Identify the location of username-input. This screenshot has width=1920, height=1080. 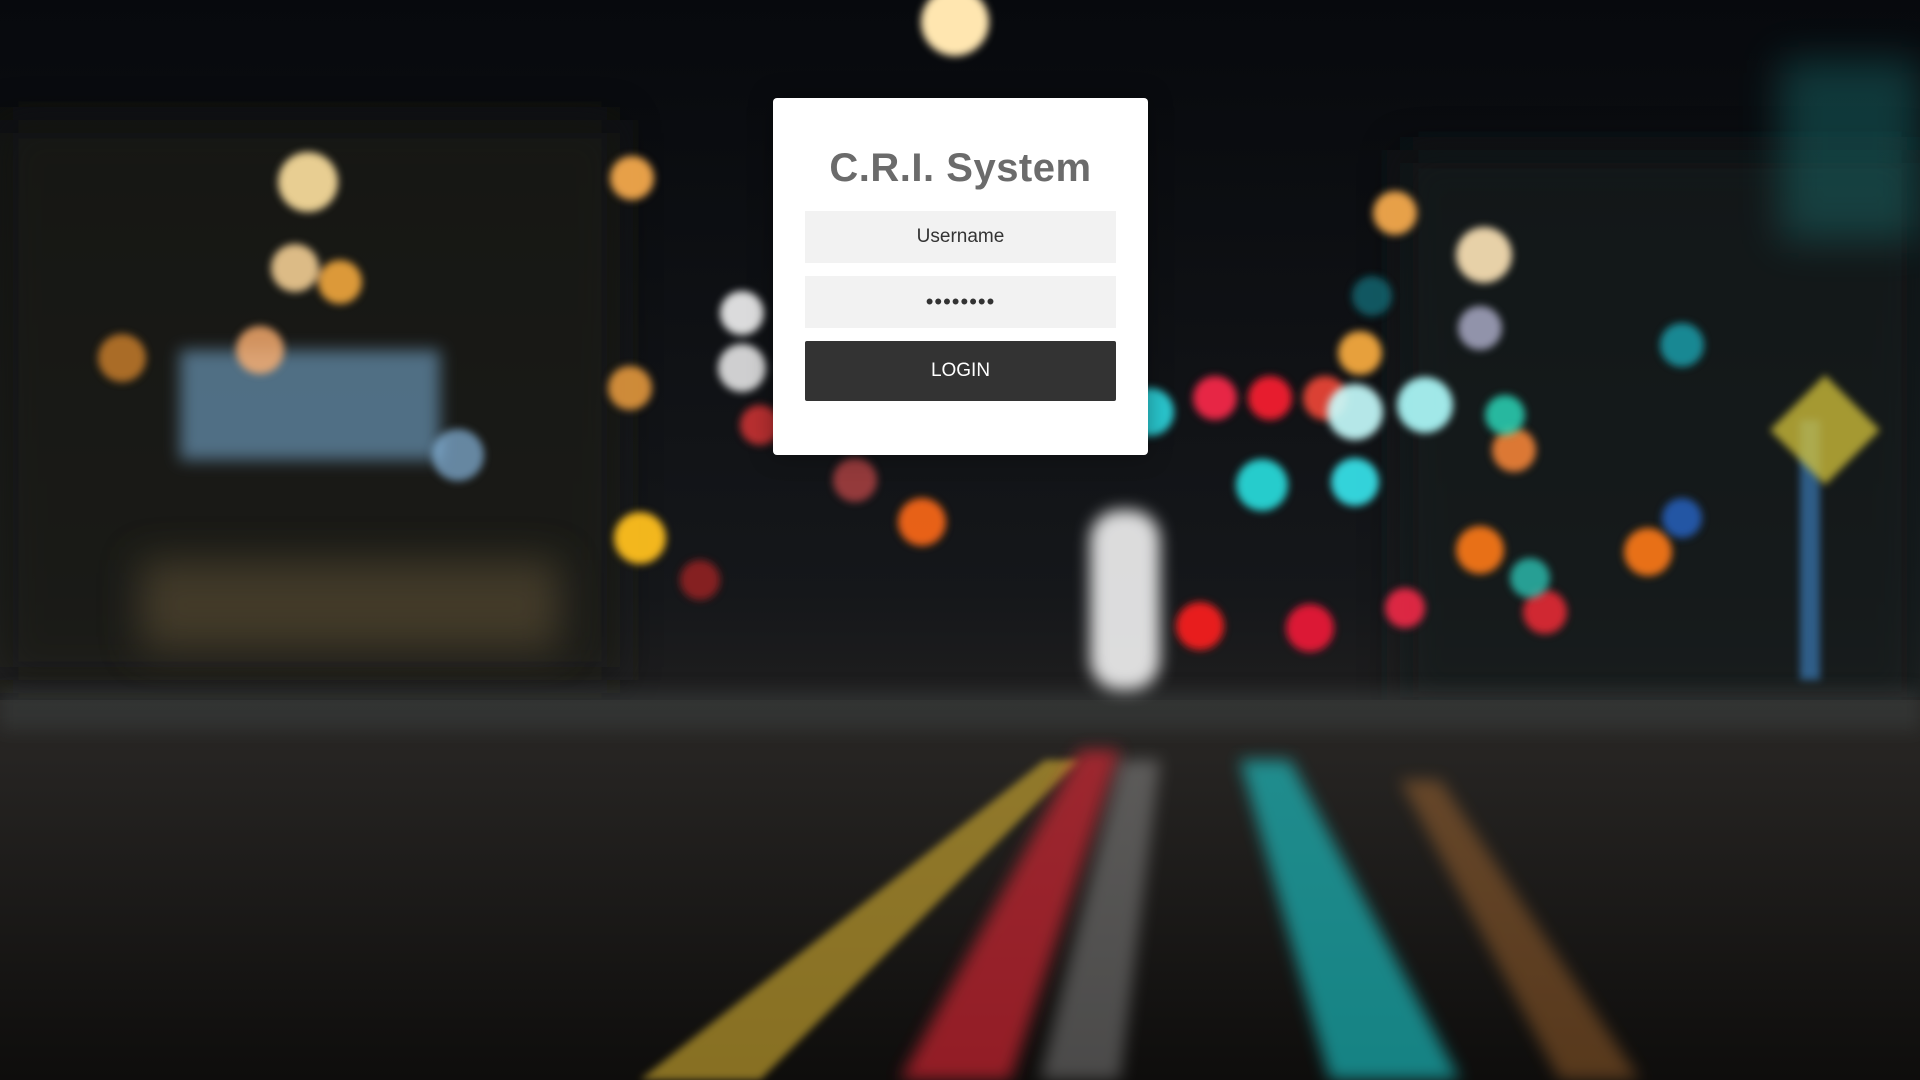
(960, 237).